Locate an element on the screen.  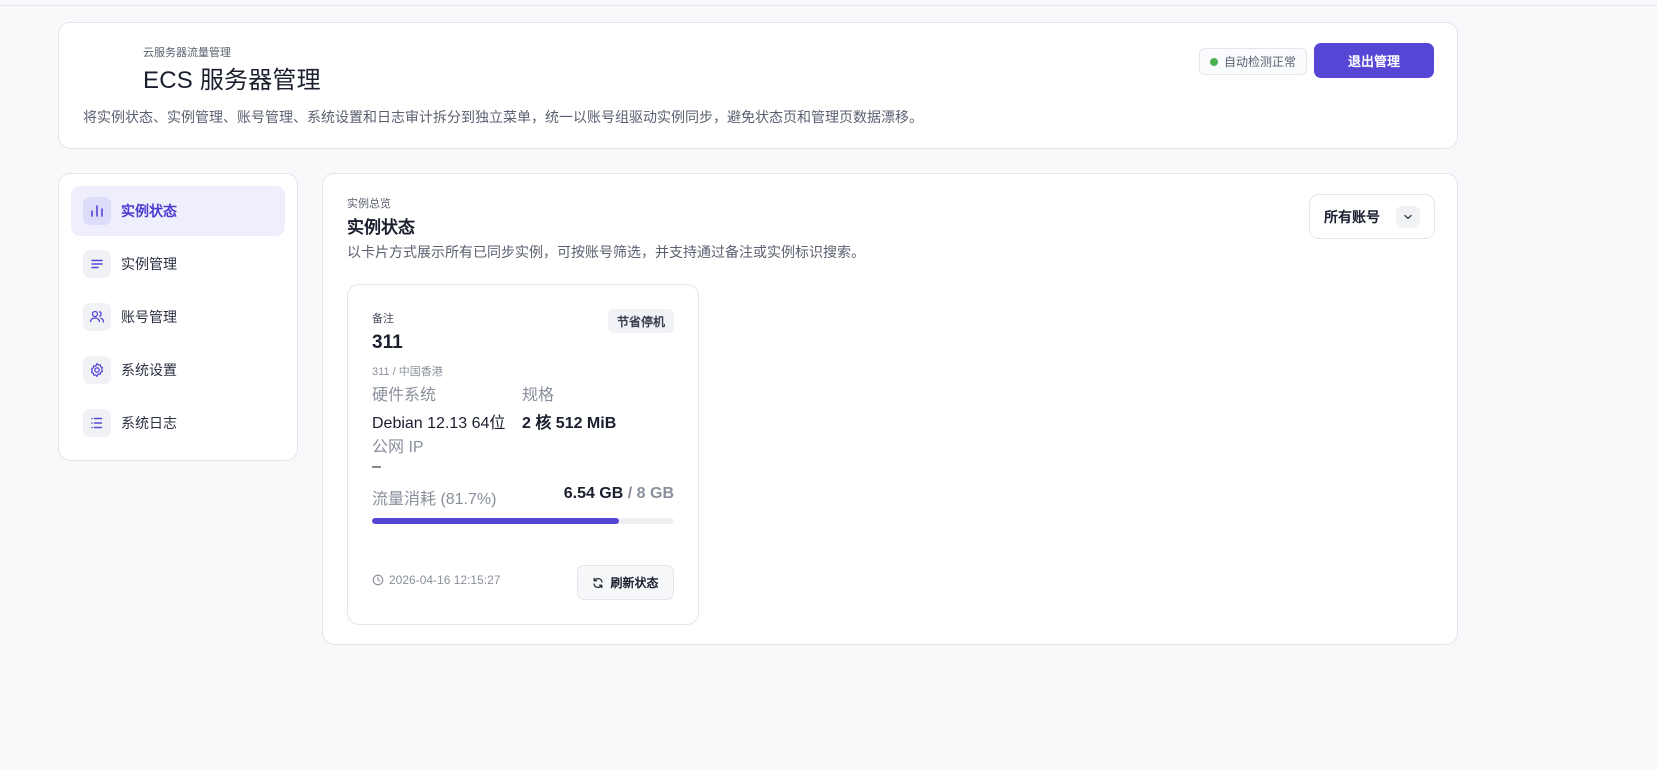
instance-name: 311 is located at coordinates (387, 342).